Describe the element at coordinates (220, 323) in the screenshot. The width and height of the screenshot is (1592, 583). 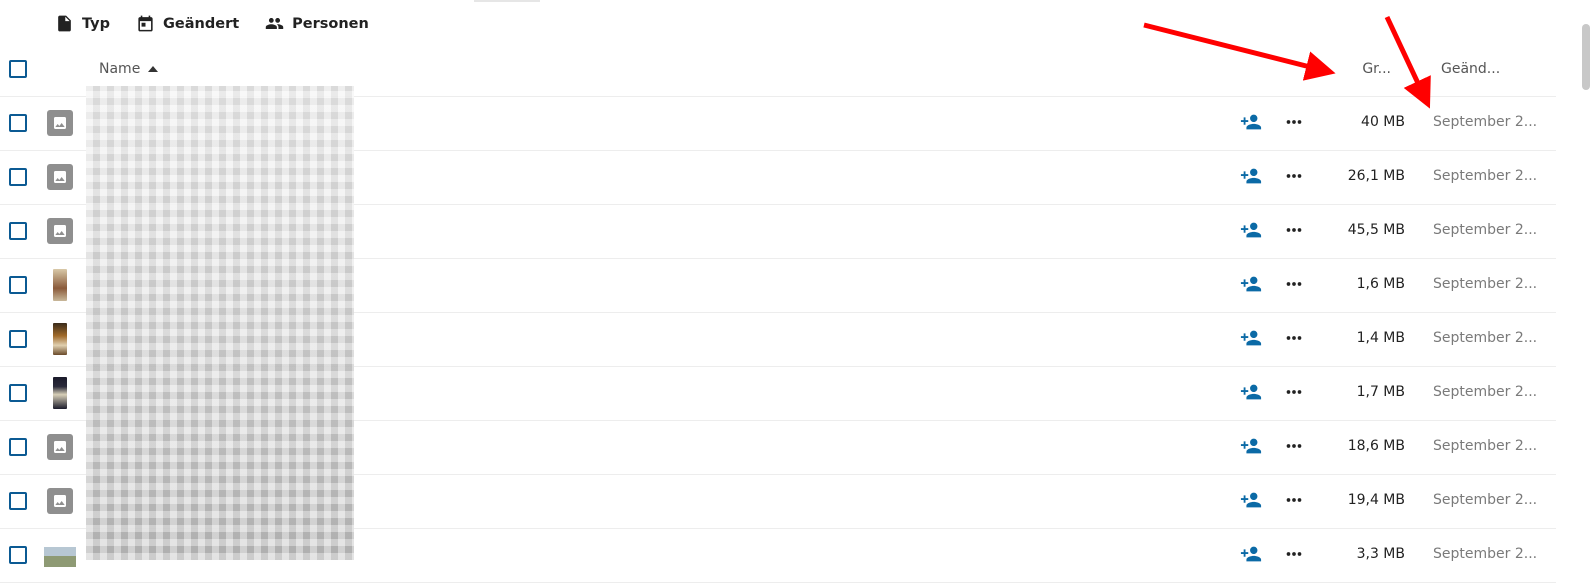
I see `redacted-name-region` at that location.